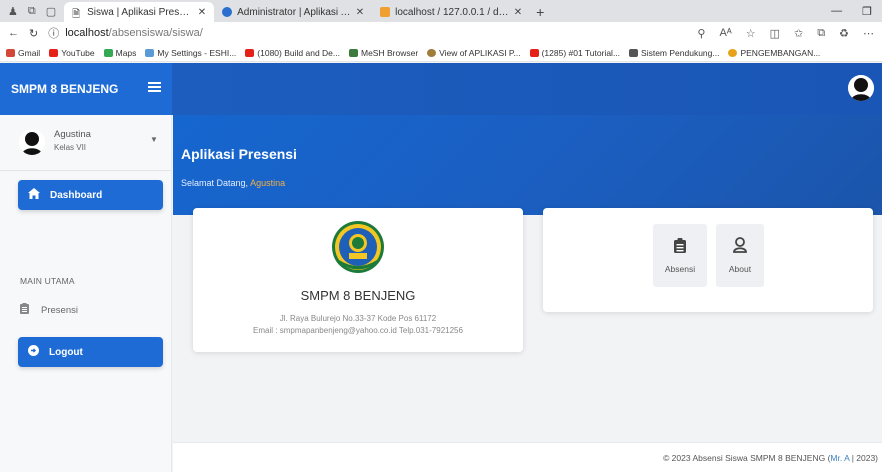 The image size is (882, 472). Describe the element at coordinates (867, 11) in the screenshot. I see `restore-icon: ❐` at that location.